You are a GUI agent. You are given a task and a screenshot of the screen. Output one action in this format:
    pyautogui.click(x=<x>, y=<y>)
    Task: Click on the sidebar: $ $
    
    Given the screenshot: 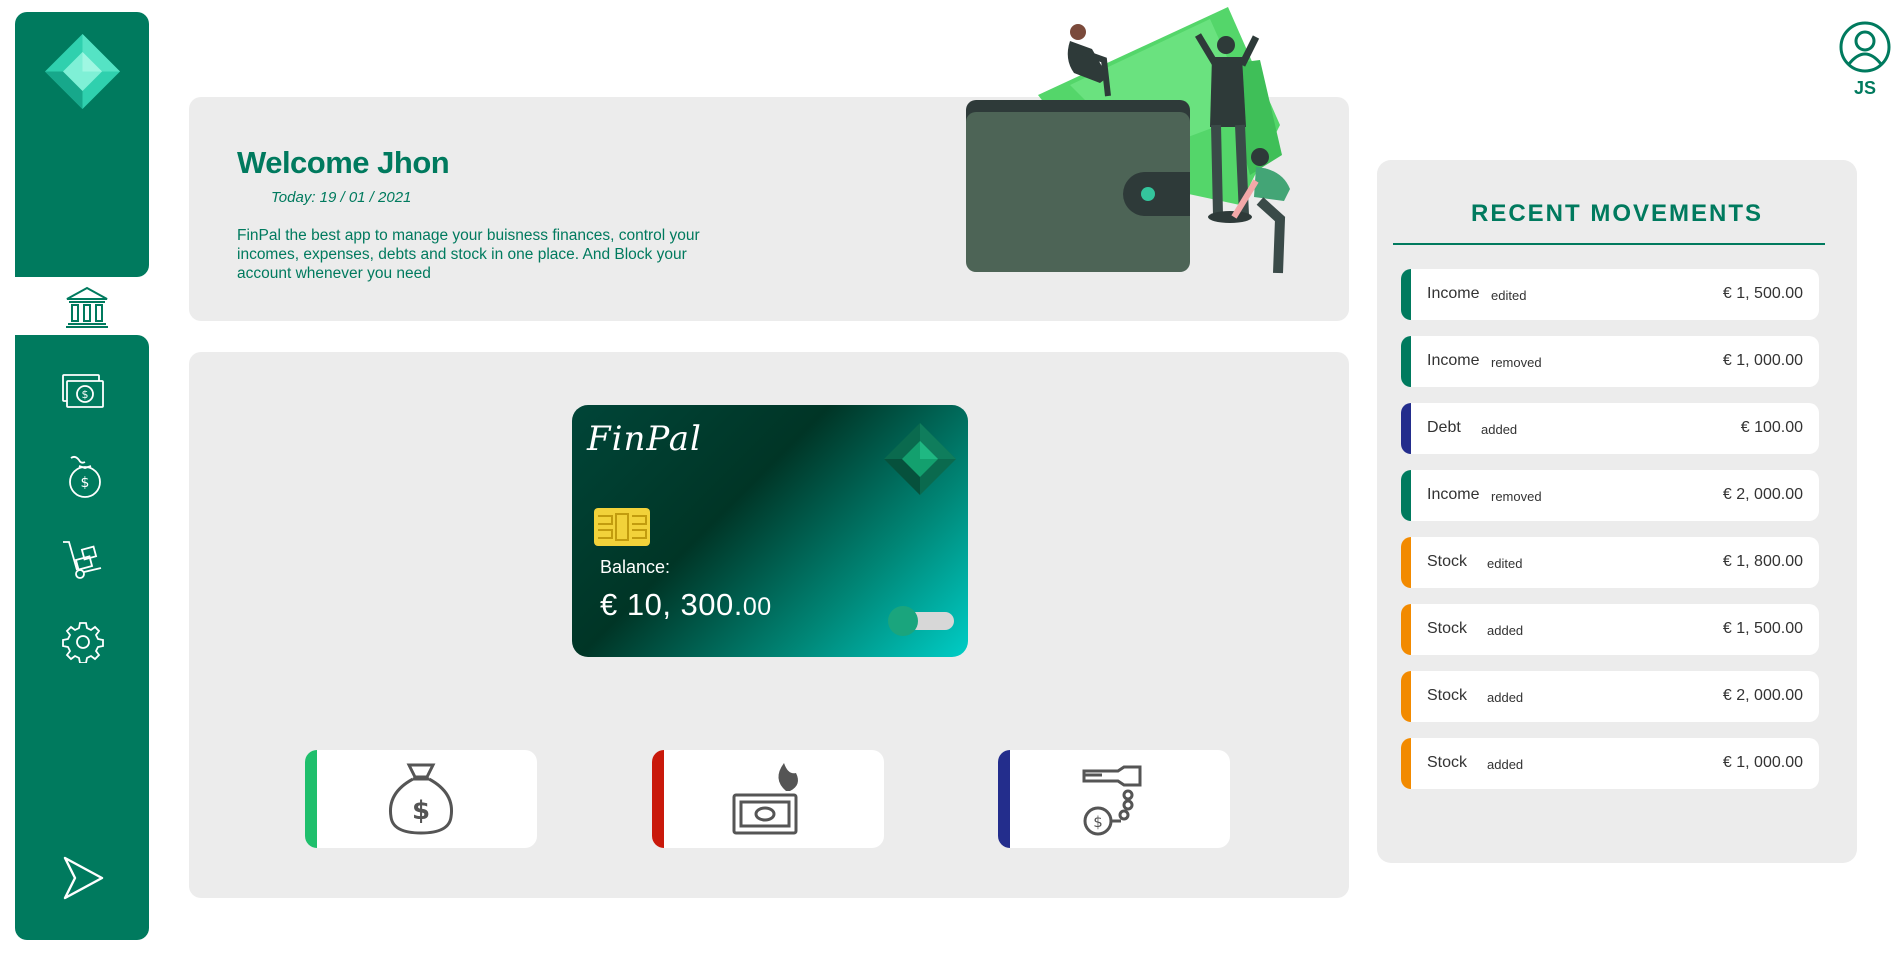 What is the action you would take?
    pyautogui.click(x=82, y=476)
    